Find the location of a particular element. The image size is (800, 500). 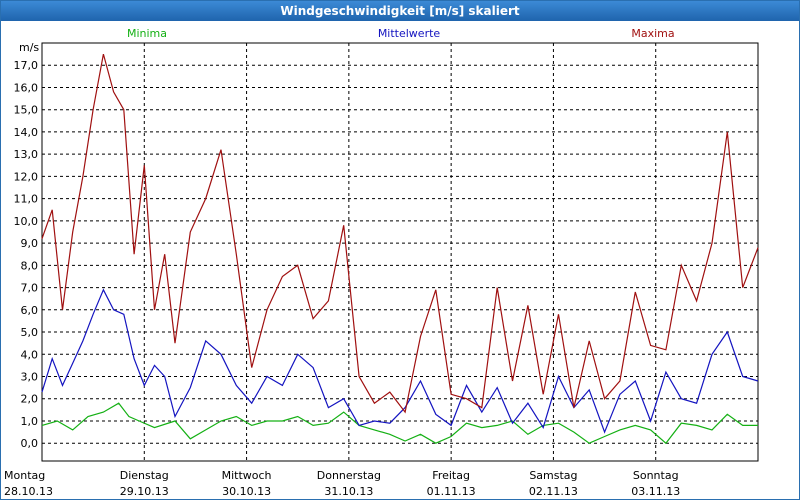

y-tick-label: 16,0 is located at coordinates (26, 87).